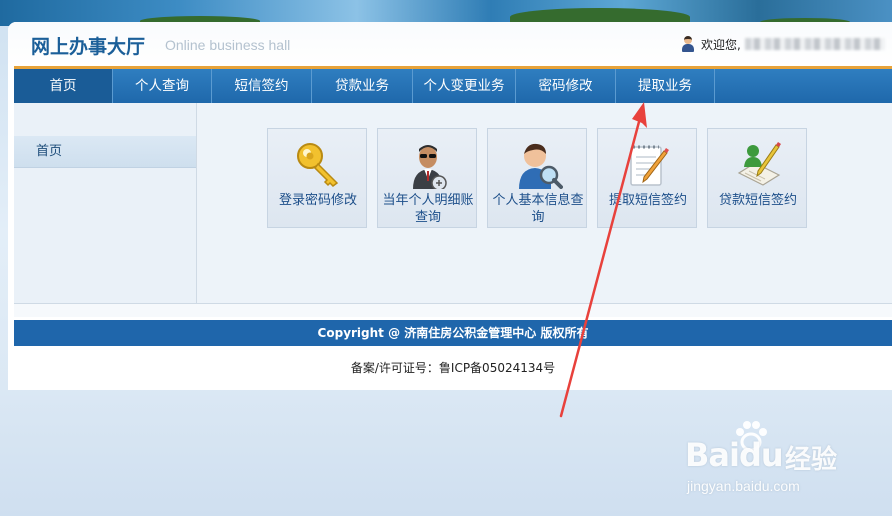 The width and height of the screenshot is (892, 516). I want to click on officer-icon, so click(430, 167).